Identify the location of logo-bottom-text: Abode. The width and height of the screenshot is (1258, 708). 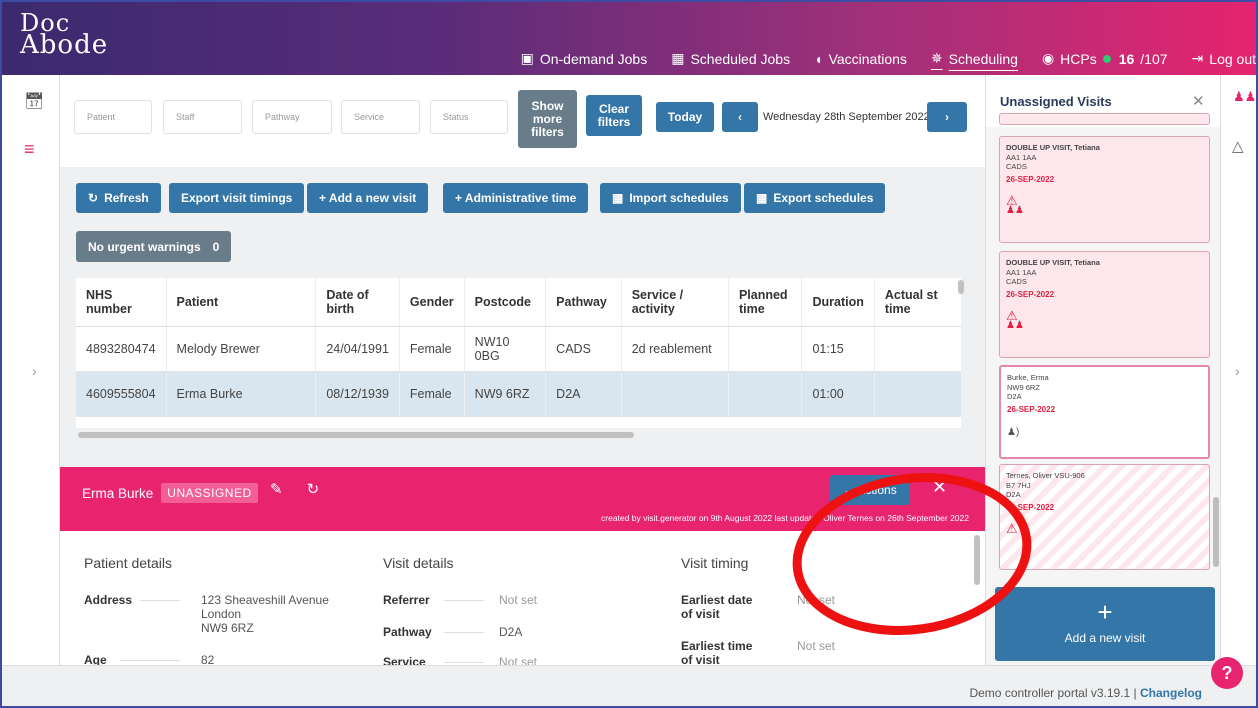
(64, 45).